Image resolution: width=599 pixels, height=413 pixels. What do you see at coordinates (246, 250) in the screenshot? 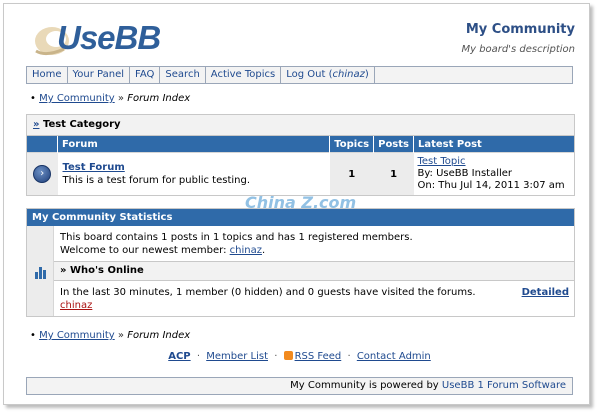
I see `newest-member-link: chinaz` at bounding box center [246, 250].